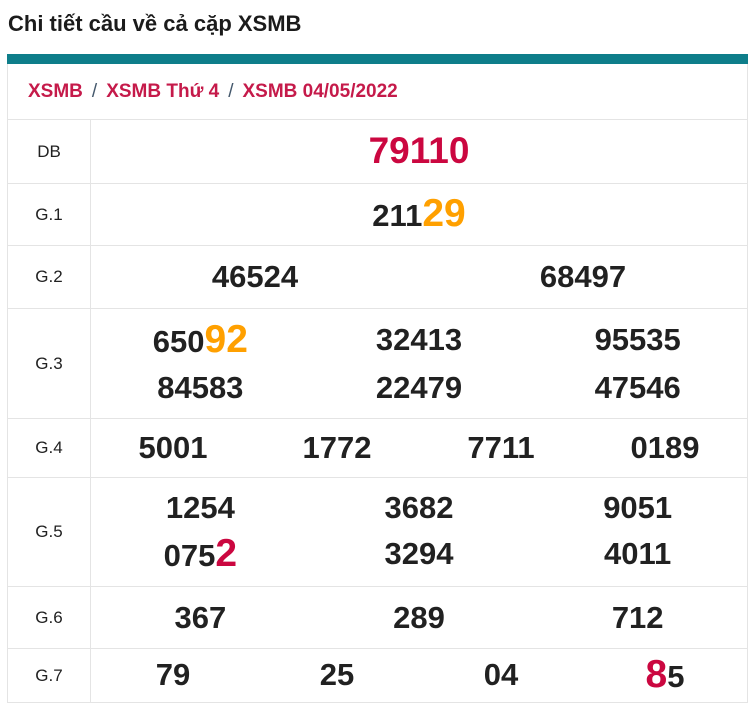  I want to click on digits: 5001, so click(173, 447).